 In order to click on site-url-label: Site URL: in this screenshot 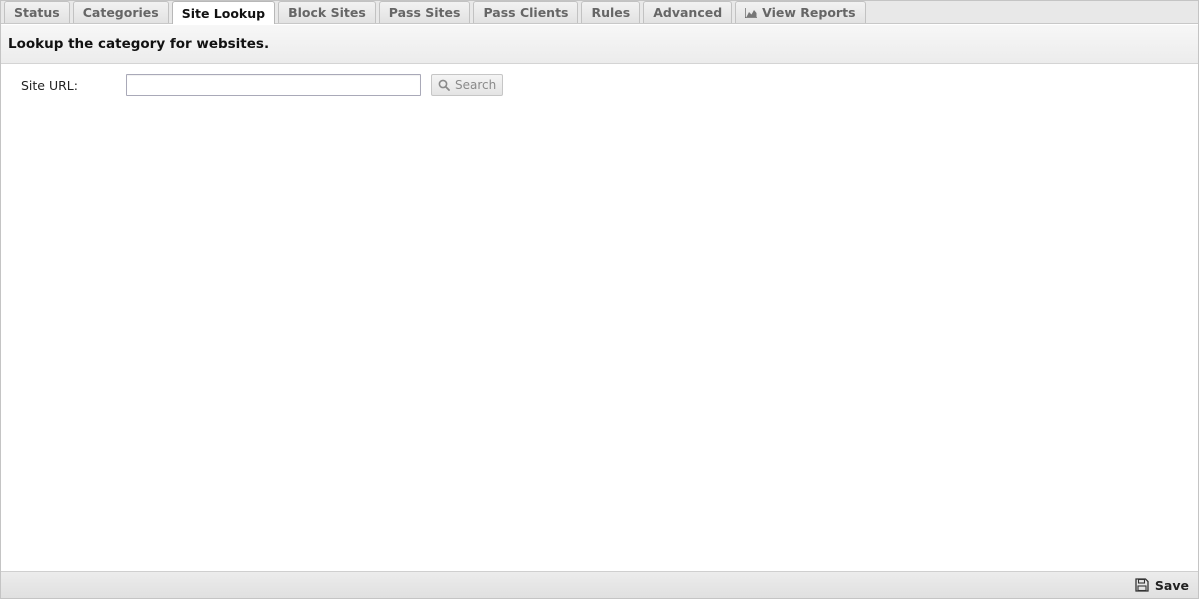, I will do `click(49, 85)`.